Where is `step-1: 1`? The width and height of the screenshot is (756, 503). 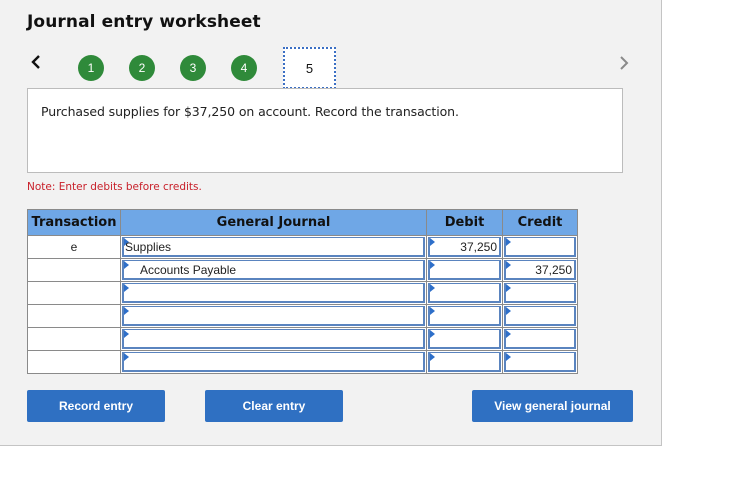 step-1: 1 is located at coordinates (91, 68).